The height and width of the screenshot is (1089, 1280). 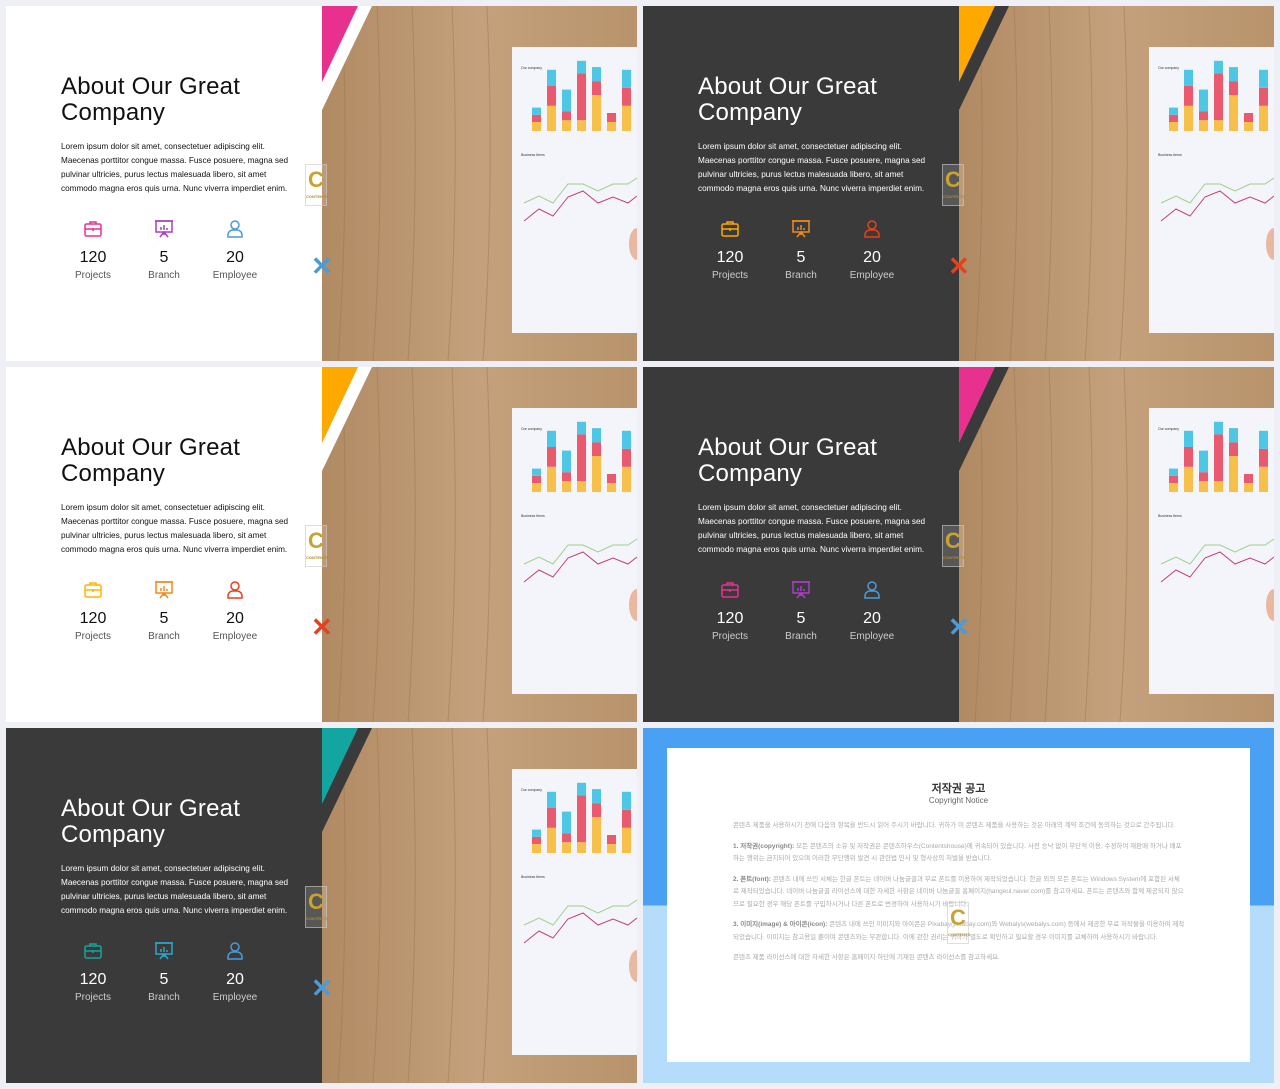 I want to click on copyright-title: 저작권 공고, so click(x=958, y=789).